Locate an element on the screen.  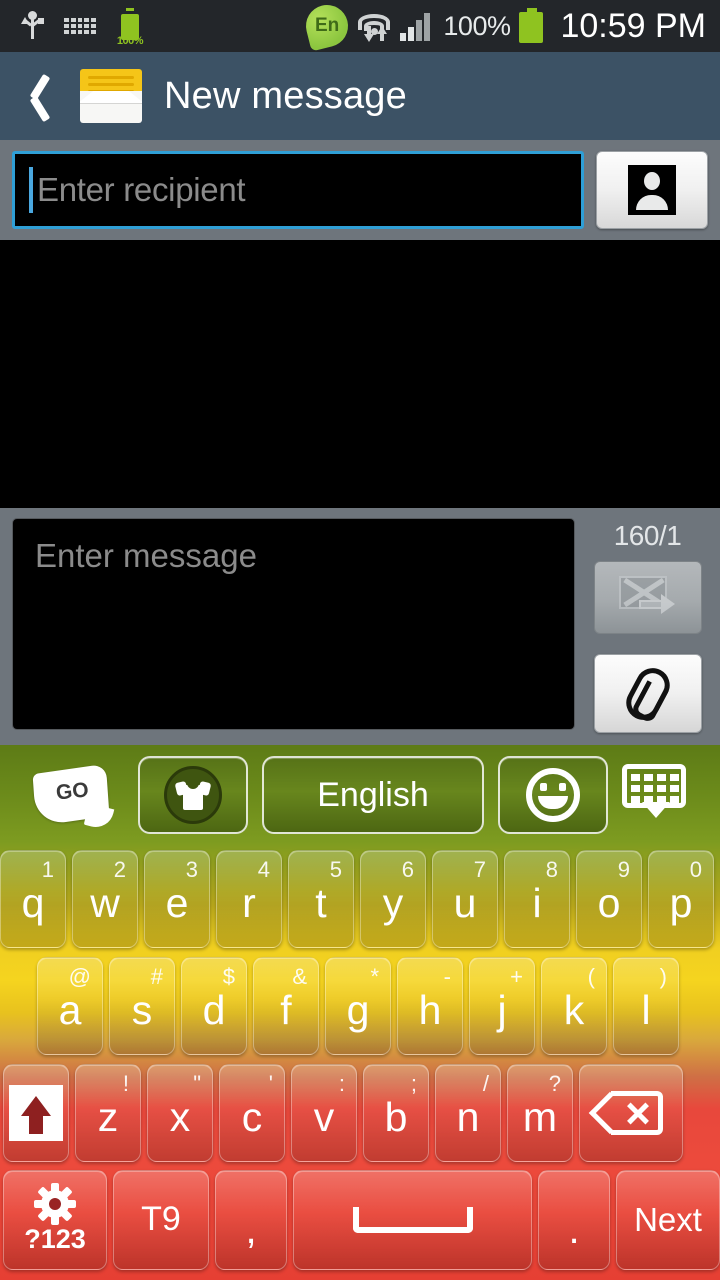
key-z: ! z is located at coordinates (108, 1112).